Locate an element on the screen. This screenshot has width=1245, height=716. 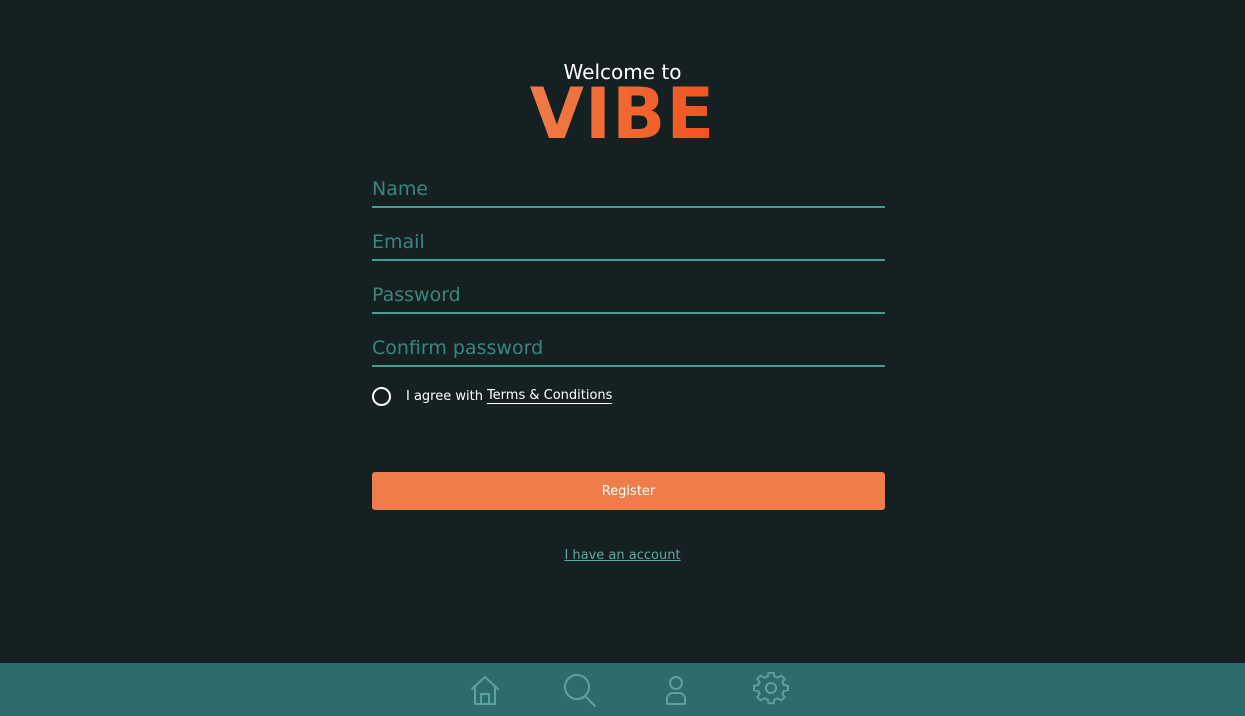
password-field is located at coordinates (628, 295).